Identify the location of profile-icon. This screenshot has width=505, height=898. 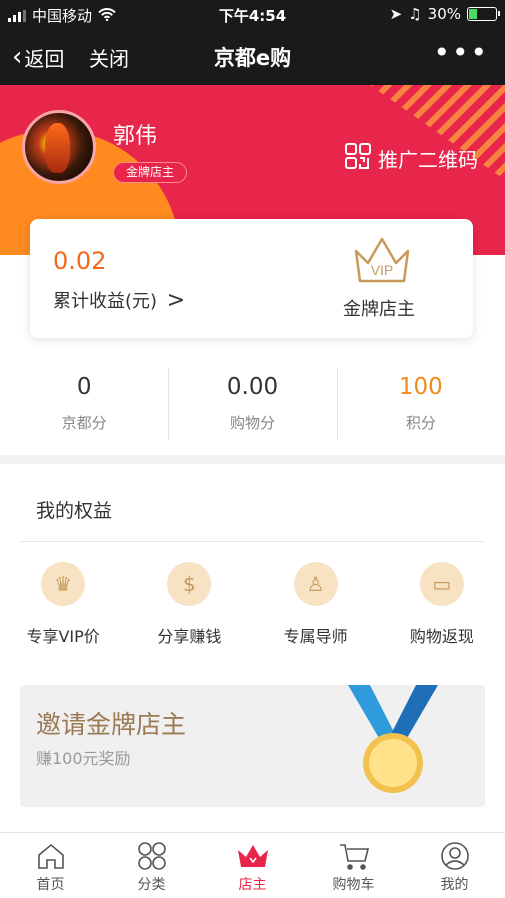
(454, 856).